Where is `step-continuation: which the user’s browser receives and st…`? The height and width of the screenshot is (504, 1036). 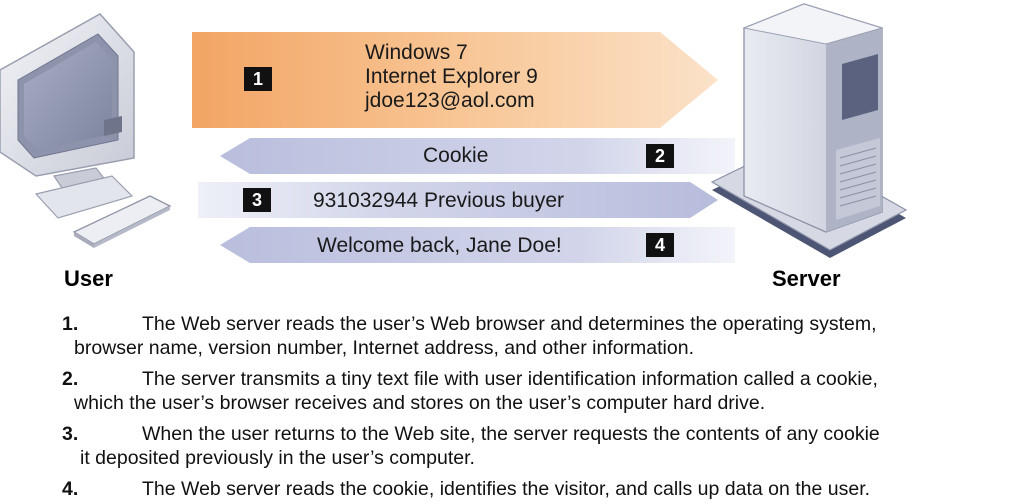
step-continuation: which the user’s browser receives and st… is located at coordinates (420, 403).